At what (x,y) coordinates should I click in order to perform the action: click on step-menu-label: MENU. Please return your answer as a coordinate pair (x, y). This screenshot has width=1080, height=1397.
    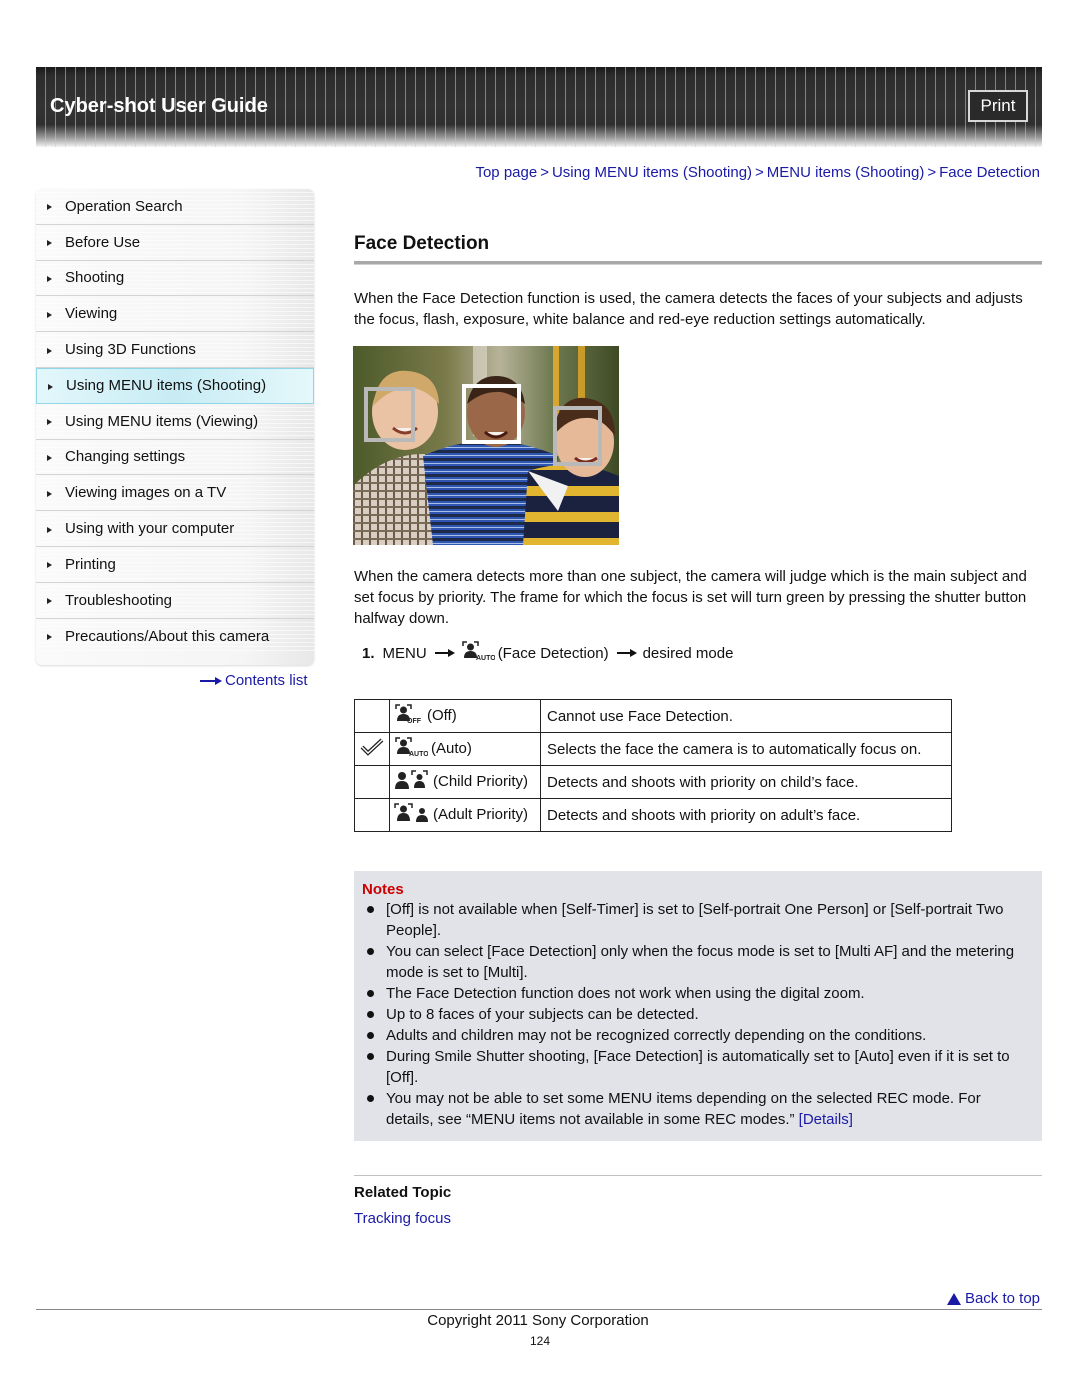
    Looking at the image, I should click on (404, 653).